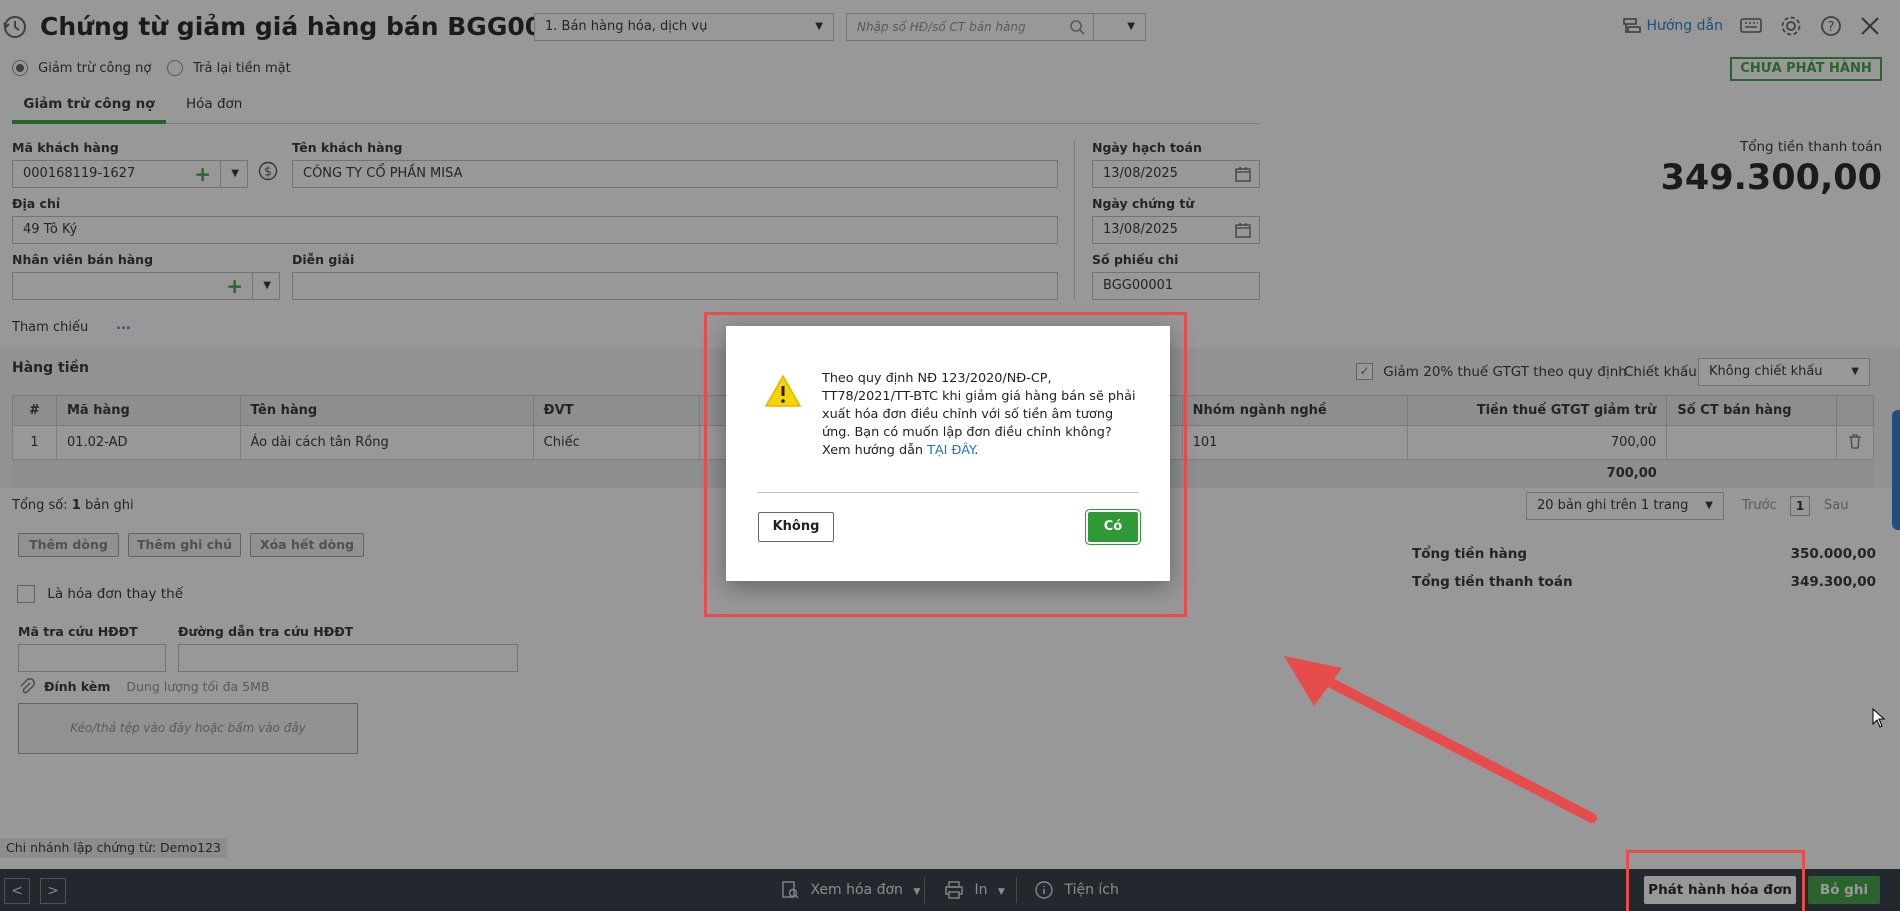 The image size is (1900, 911). Describe the element at coordinates (1715, 880) in the screenshot. I see `publish-highlight-box` at that location.